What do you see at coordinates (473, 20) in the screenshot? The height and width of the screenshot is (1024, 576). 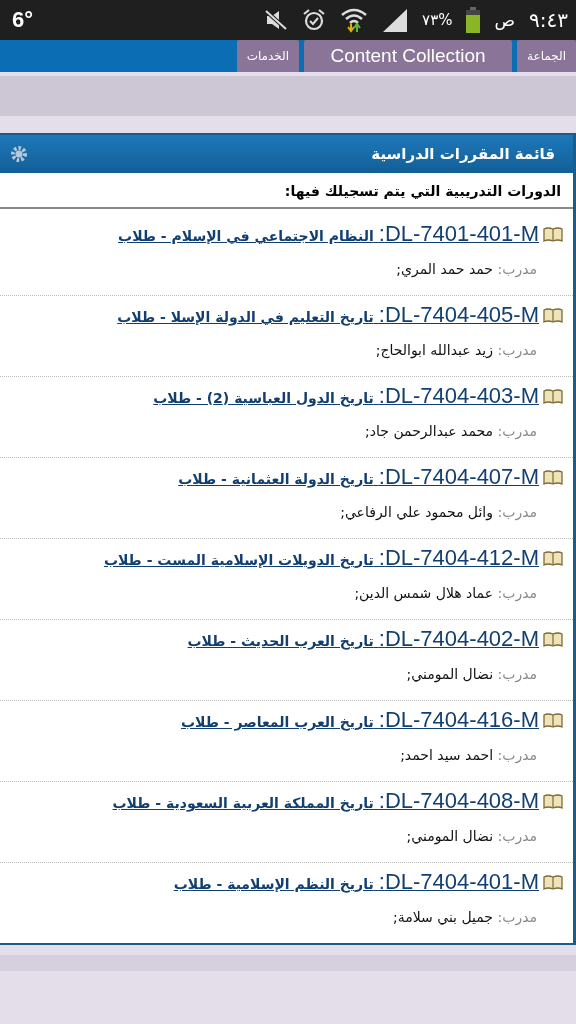 I see `battery-icon` at bounding box center [473, 20].